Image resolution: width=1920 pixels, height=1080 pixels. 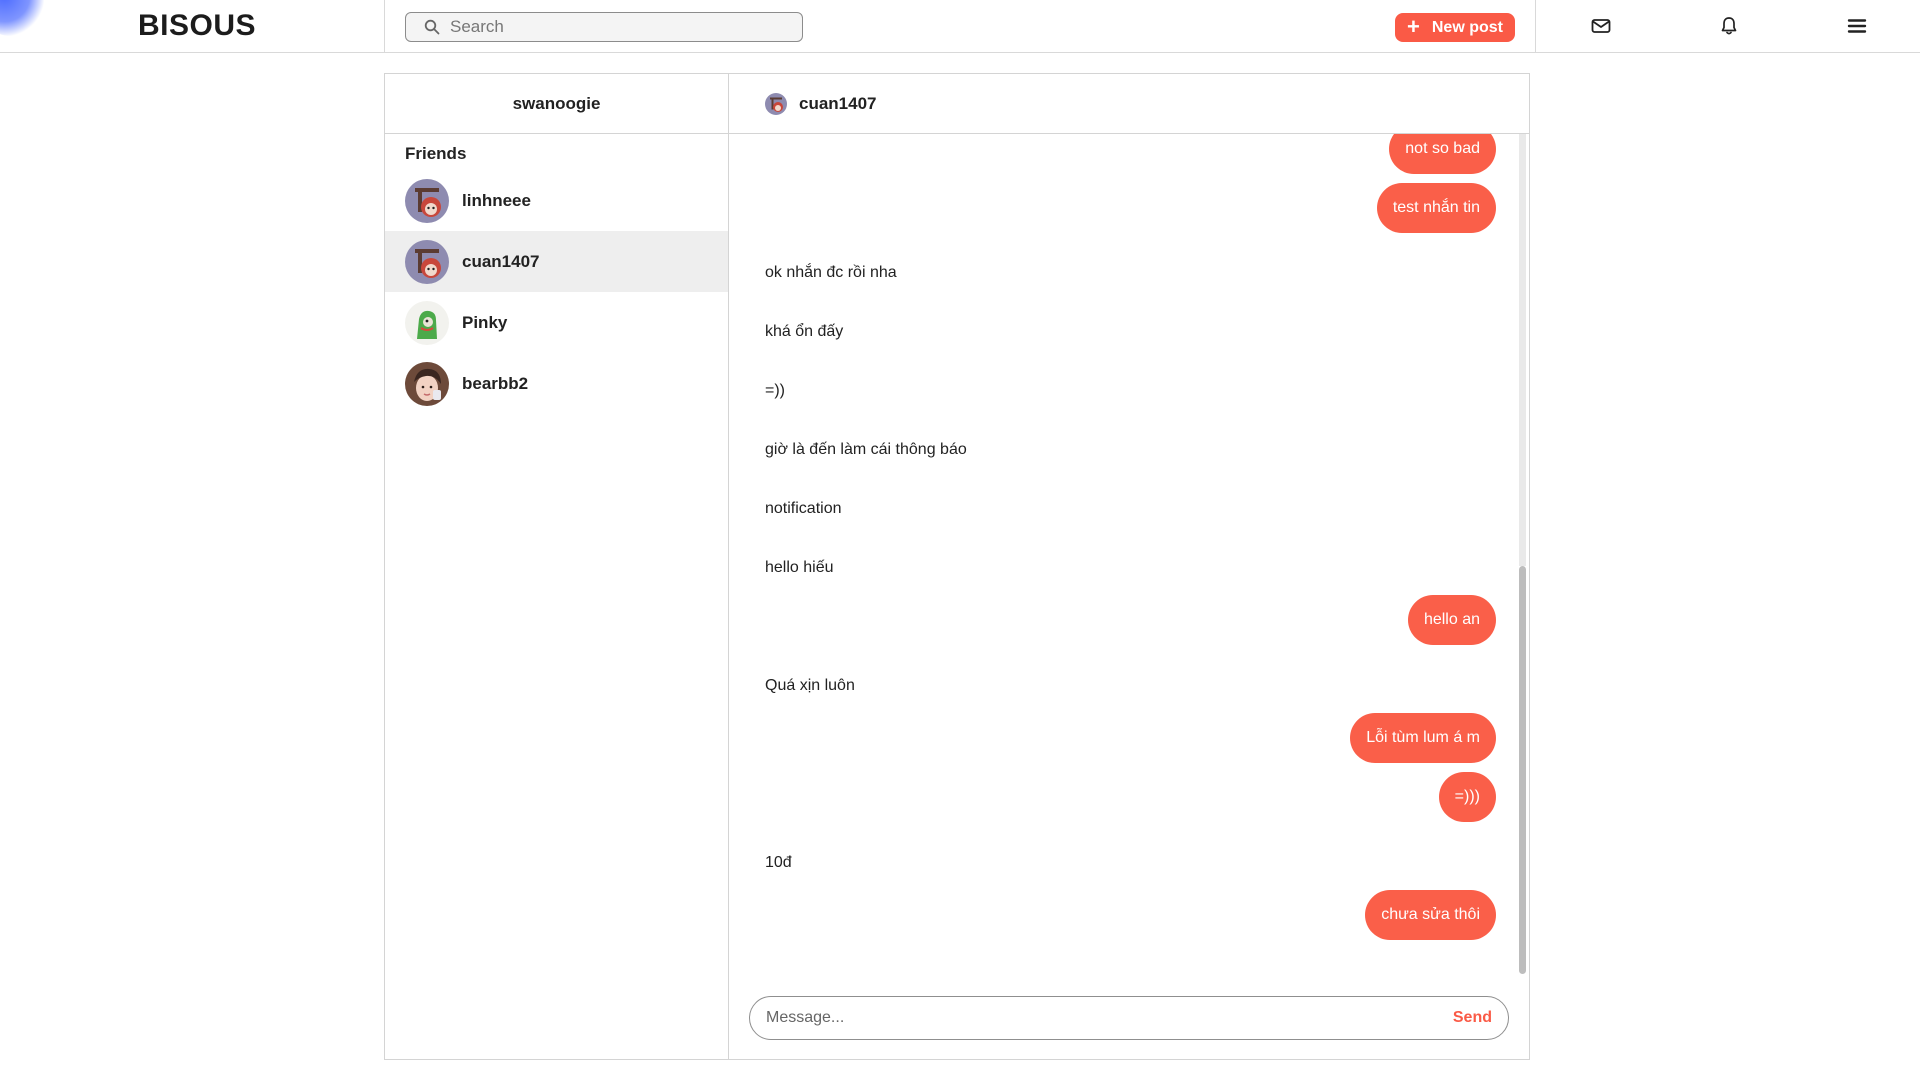 I want to click on mail-icon, so click(x=1601, y=26).